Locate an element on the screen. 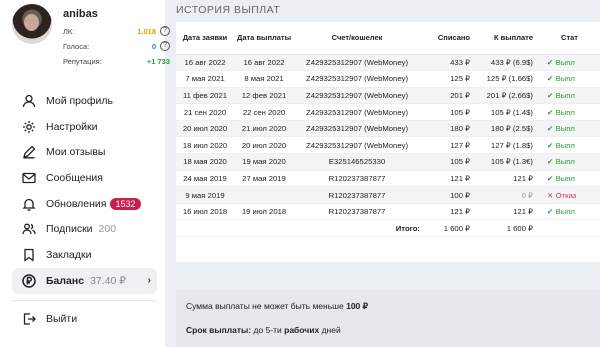 Image resolution: width=600 pixels, height=347 pixels. cell-status: ✕ Отказ is located at coordinates (566, 195).